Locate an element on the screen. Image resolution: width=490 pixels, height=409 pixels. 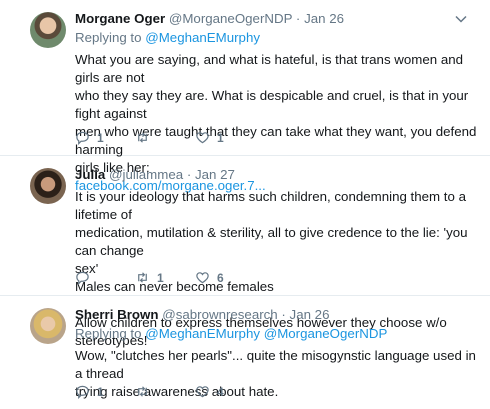
tweet-actions: 1 1 is located at coordinates (165, 137).